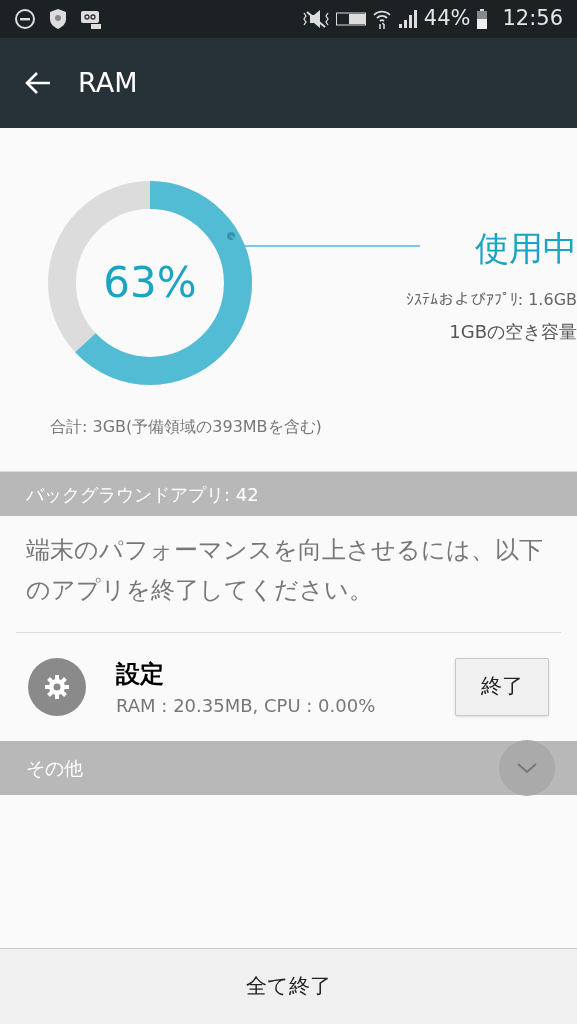  Describe the element at coordinates (447, 19) in the screenshot. I see `battery-percentage: 44%` at that location.